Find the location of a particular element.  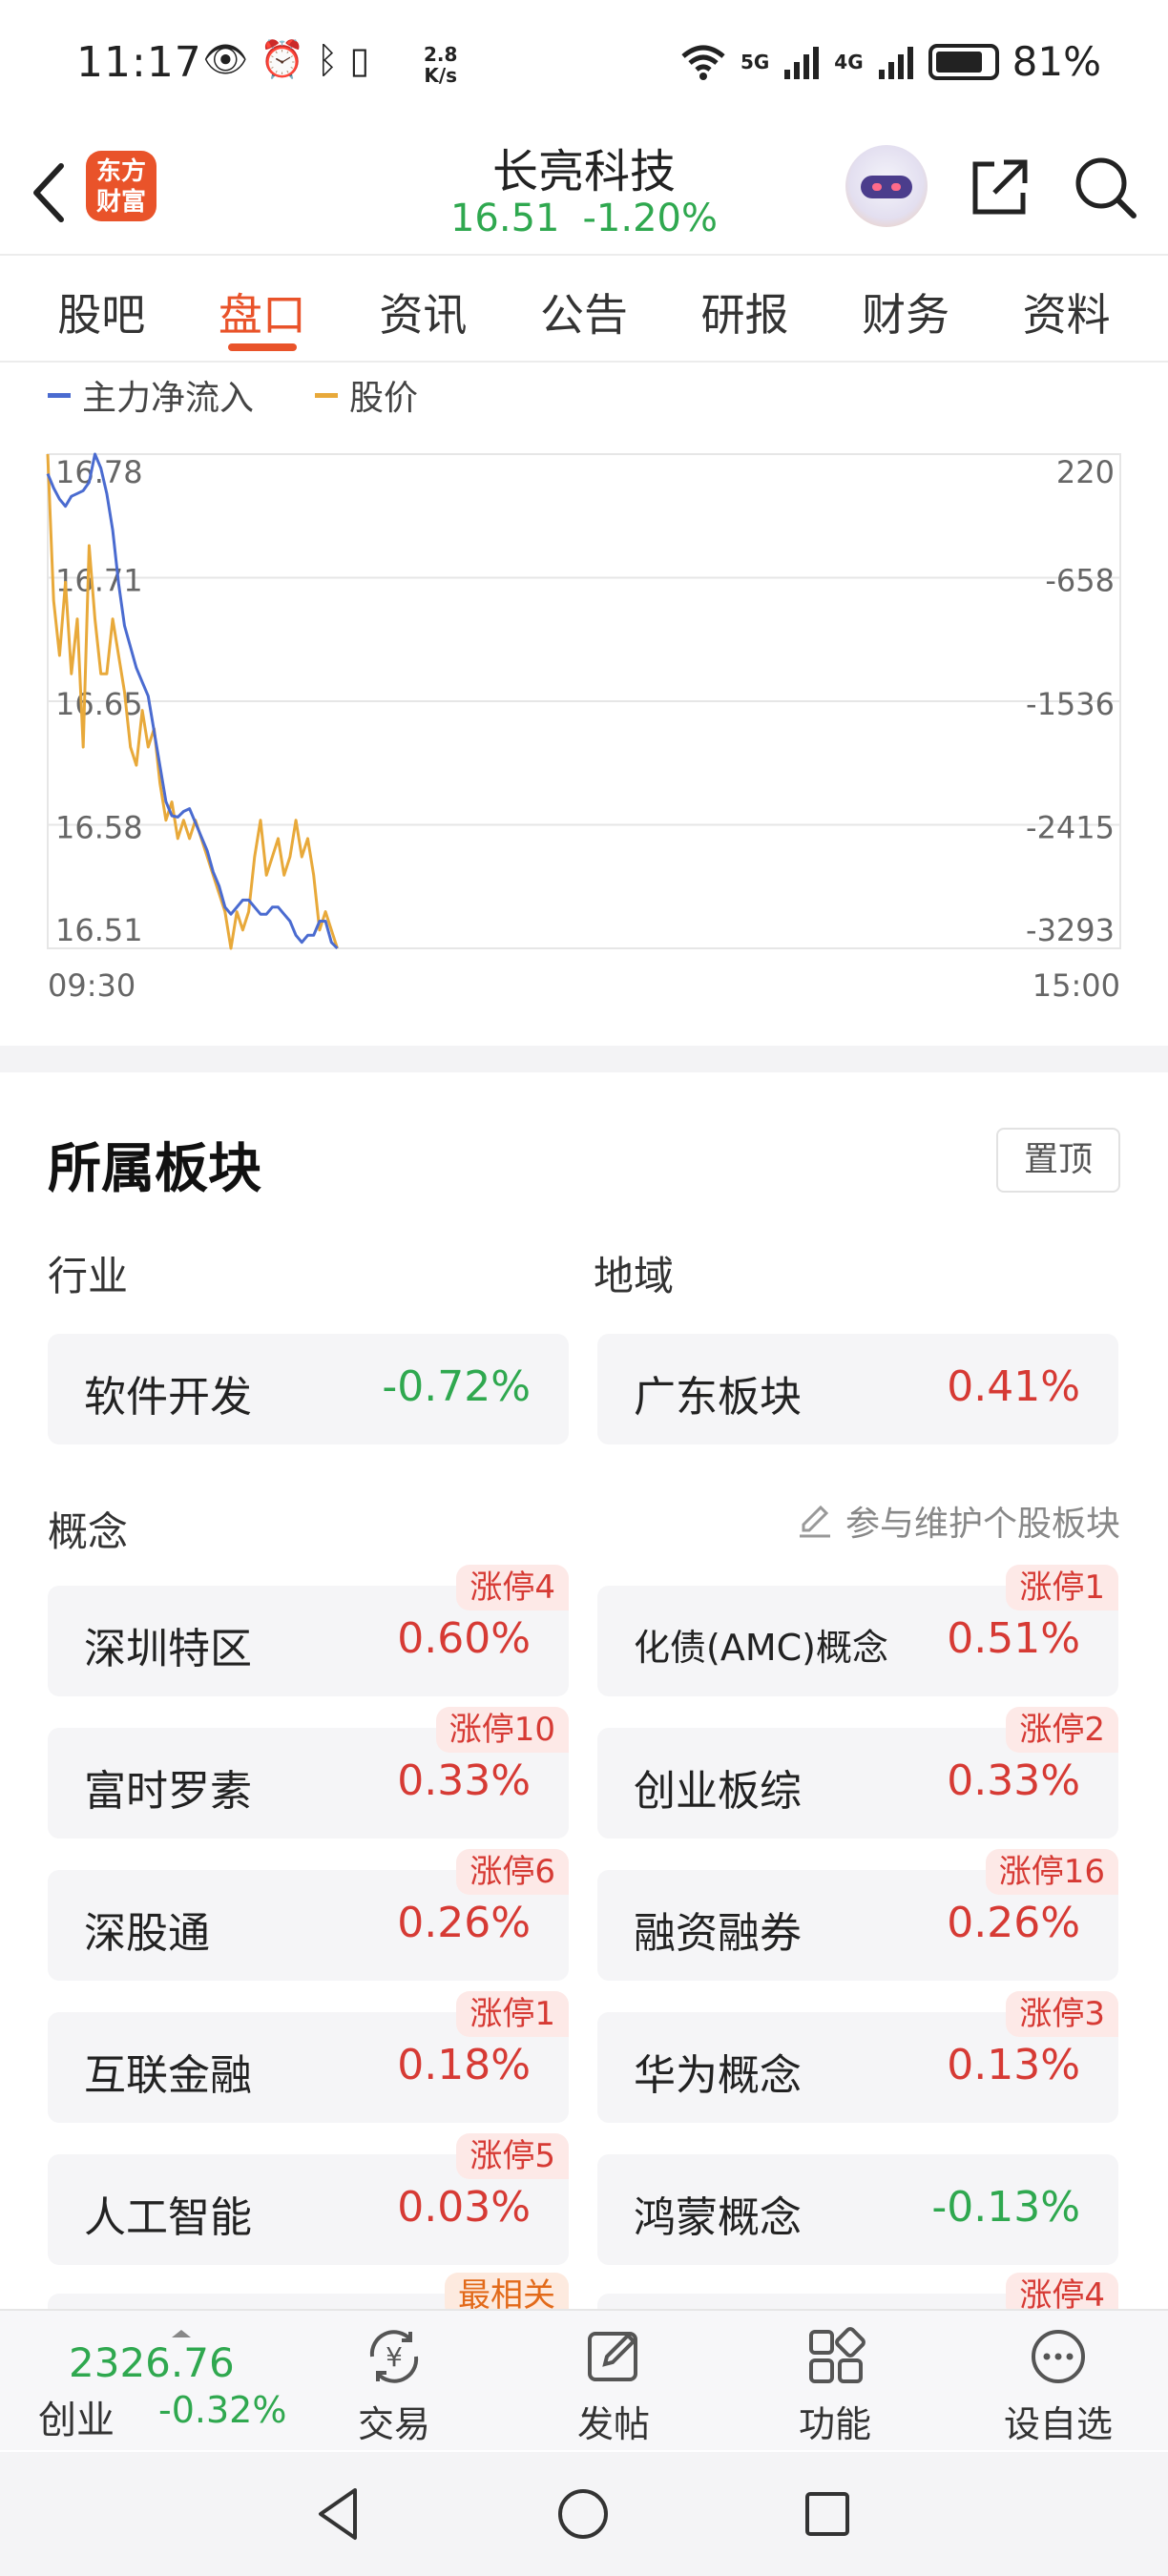

nav-home-icon is located at coordinates (583, 2514).